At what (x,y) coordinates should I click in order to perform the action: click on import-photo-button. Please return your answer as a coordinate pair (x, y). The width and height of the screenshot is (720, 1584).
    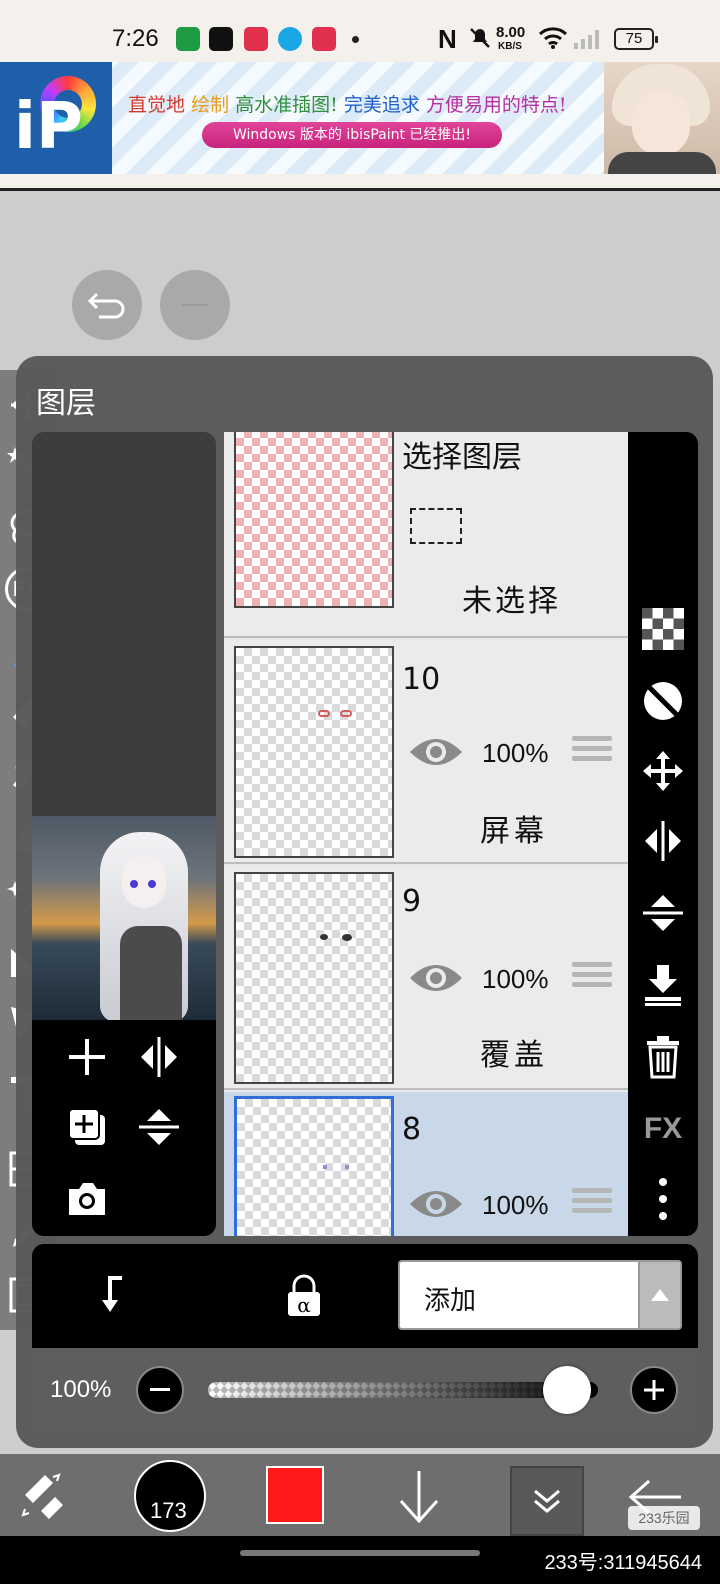
    Looking at the image, I should click on (87, 1199).